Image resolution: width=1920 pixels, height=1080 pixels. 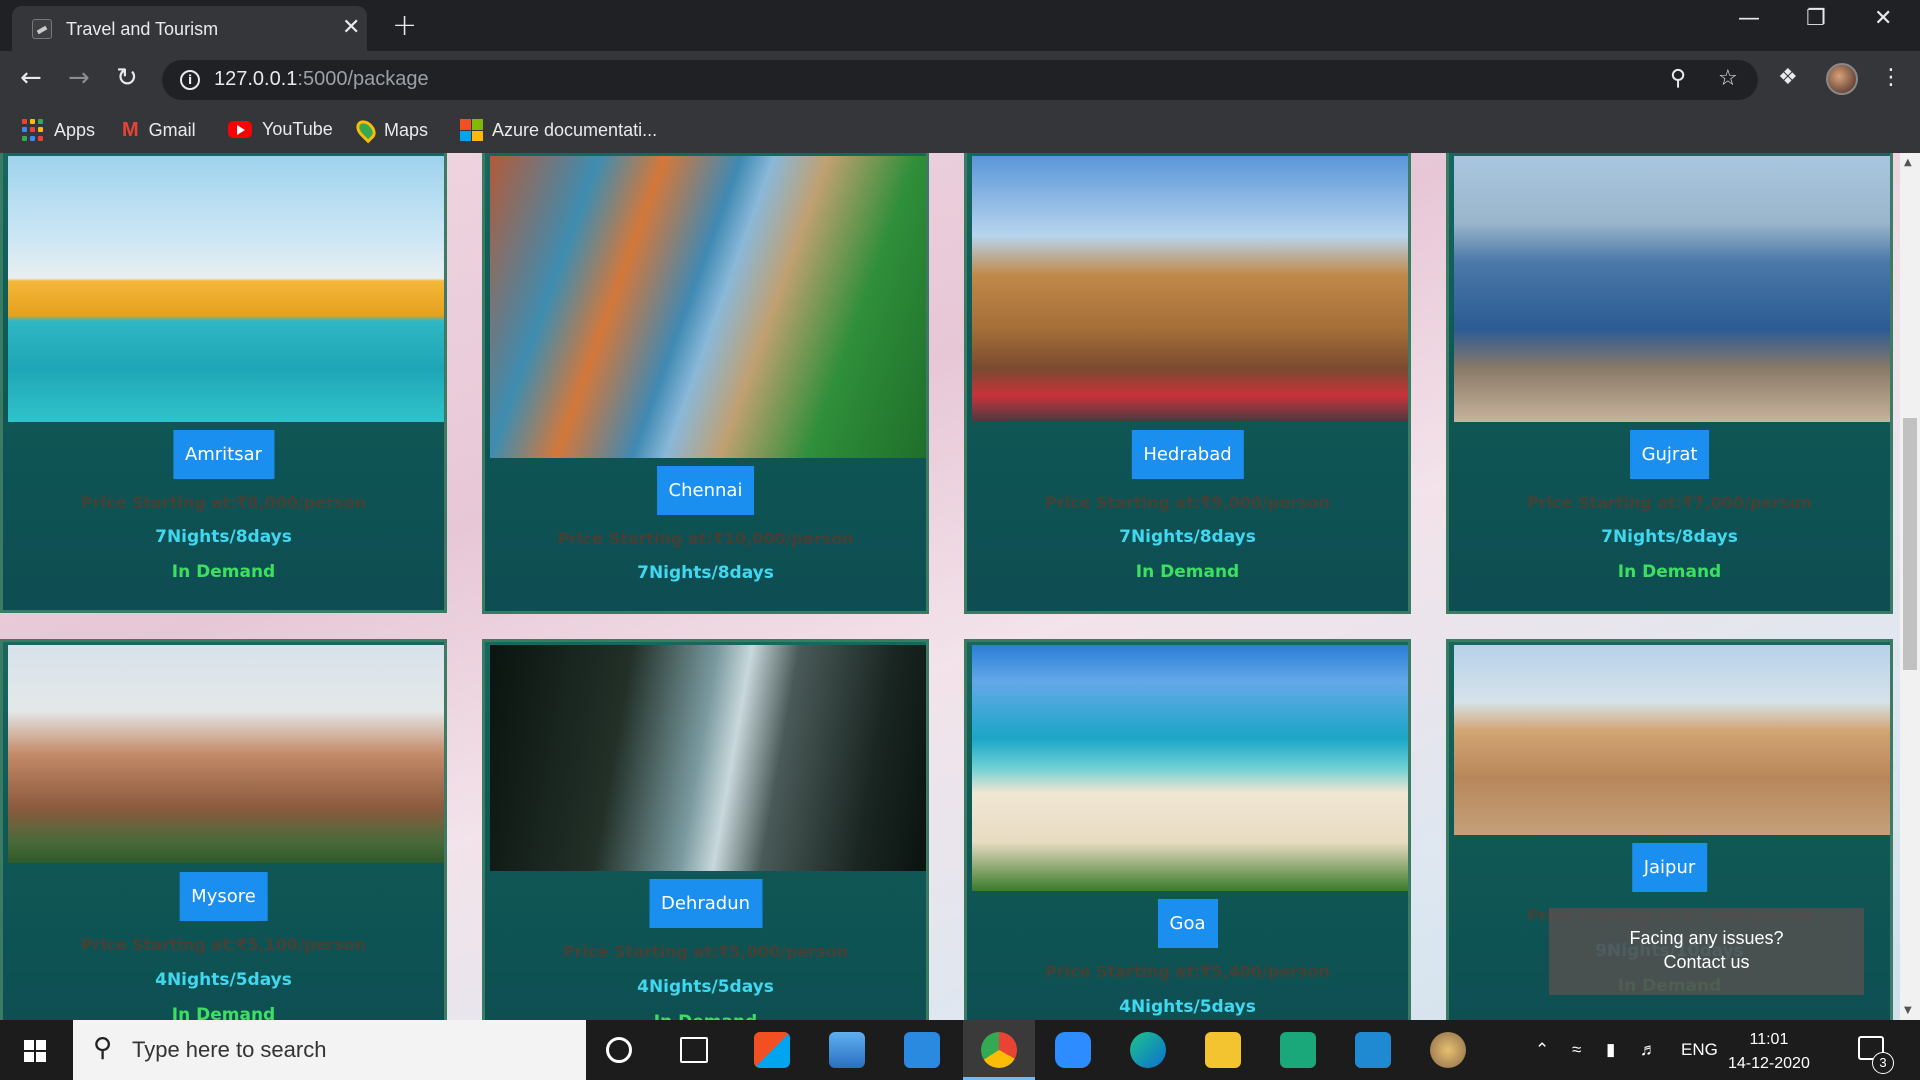 I want to click on scroll-up-arrow-icon: ▲, so click(x=1908, y=162).